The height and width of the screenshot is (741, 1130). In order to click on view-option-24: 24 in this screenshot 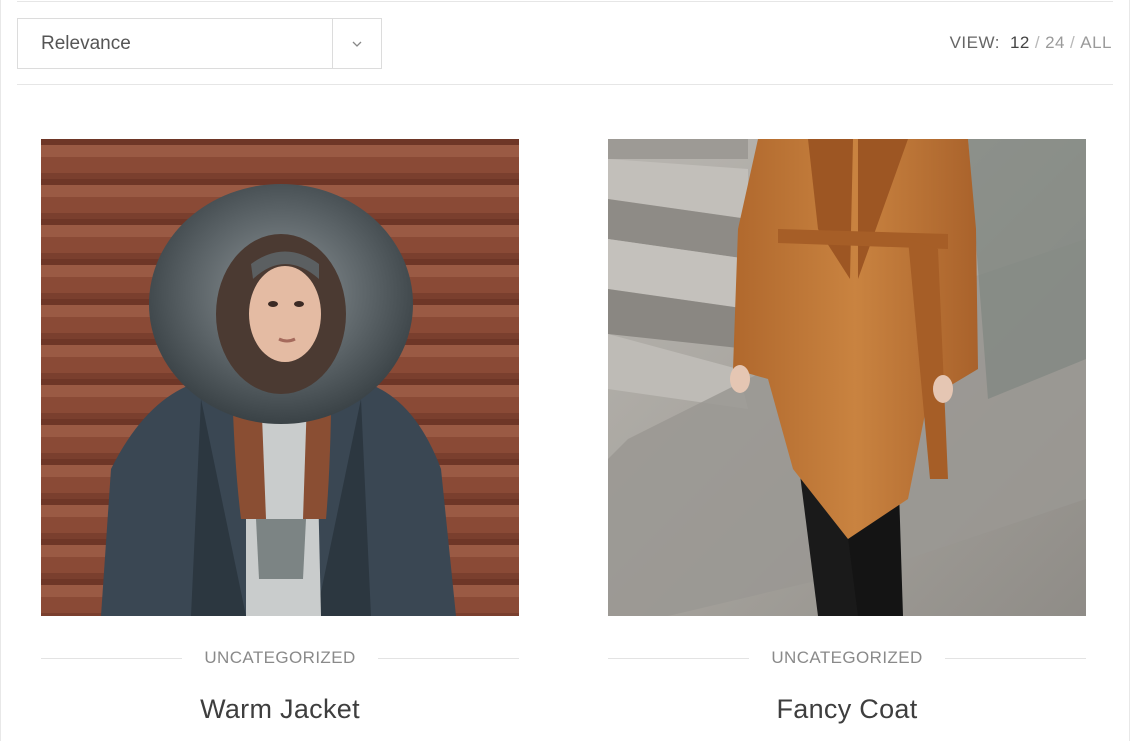, I will do `click(1055, 43)`.